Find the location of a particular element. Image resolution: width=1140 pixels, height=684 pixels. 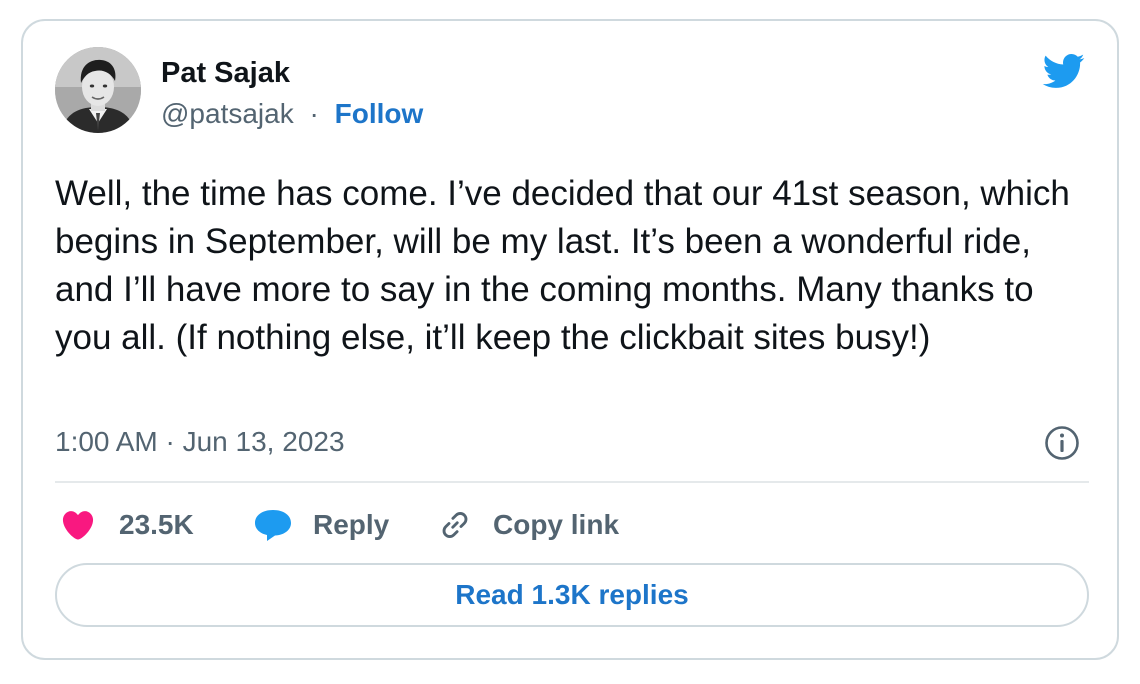

author-name: Pat Sajak is located at coordinates (225, 73).